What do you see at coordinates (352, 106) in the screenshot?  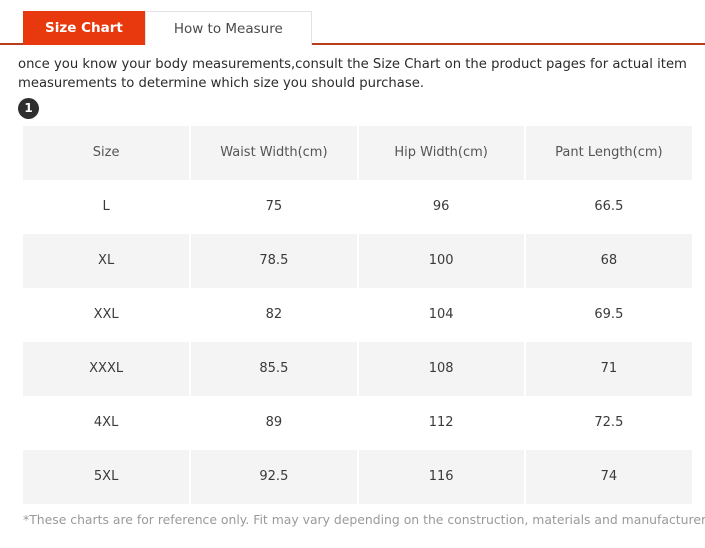 I see `step-badge-row: 1` at bounding box center [352, 106].